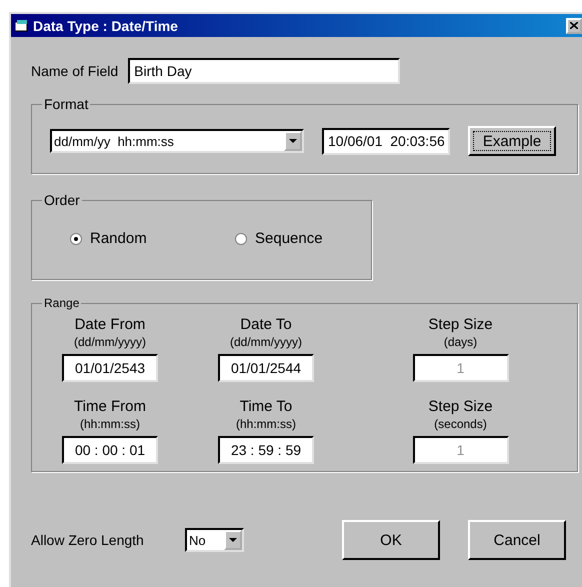 The image size is (582, 587). What do you see at coordinates (517, 540) in the screenshot?
I see `cancel-button: Cancel` at bounding box center [517, 540].